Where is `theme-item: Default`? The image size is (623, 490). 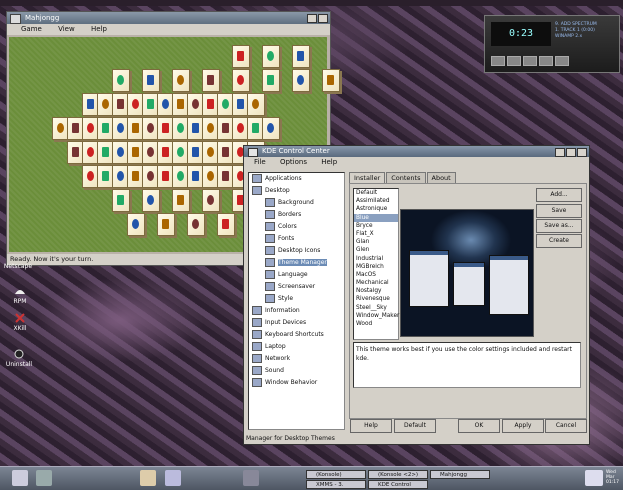 theme-item: Default is located at coordinates (376, 193).